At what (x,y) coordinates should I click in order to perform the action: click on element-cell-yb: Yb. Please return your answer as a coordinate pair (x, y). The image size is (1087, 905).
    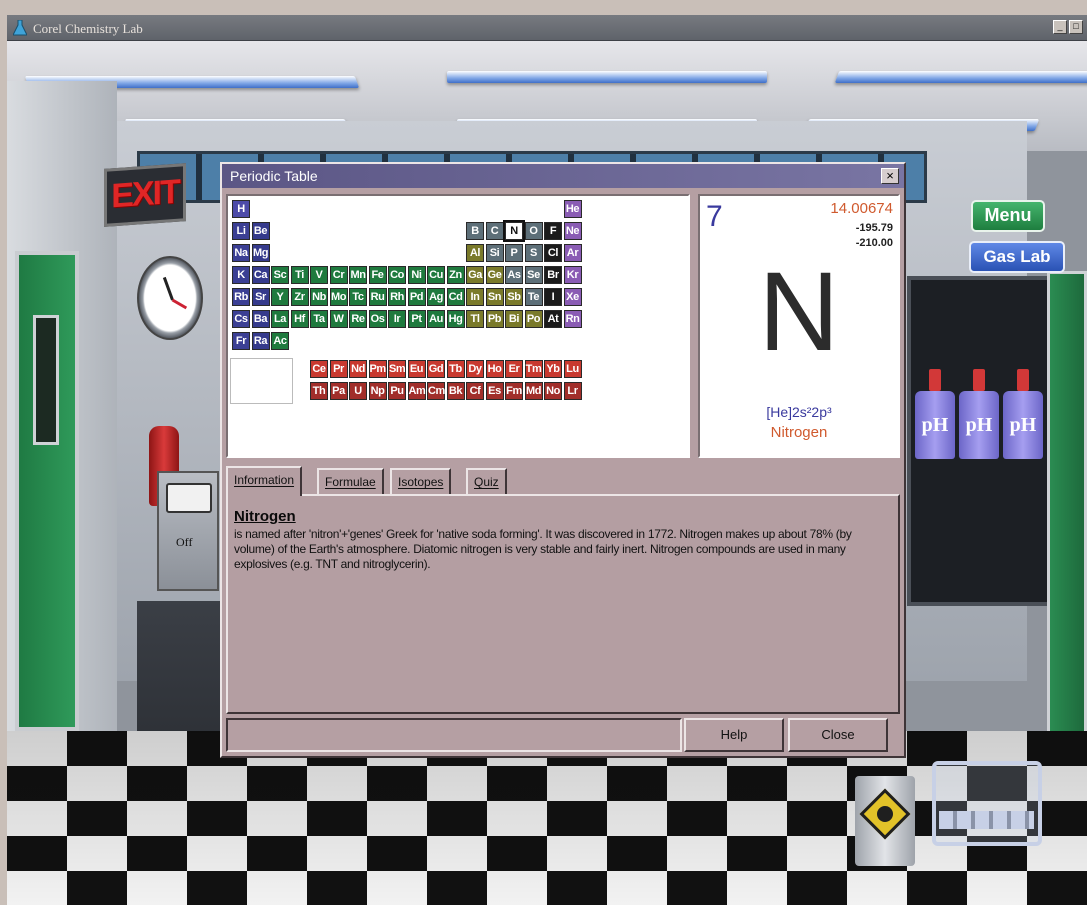
    Looking at the image, I should click on (553, 369).